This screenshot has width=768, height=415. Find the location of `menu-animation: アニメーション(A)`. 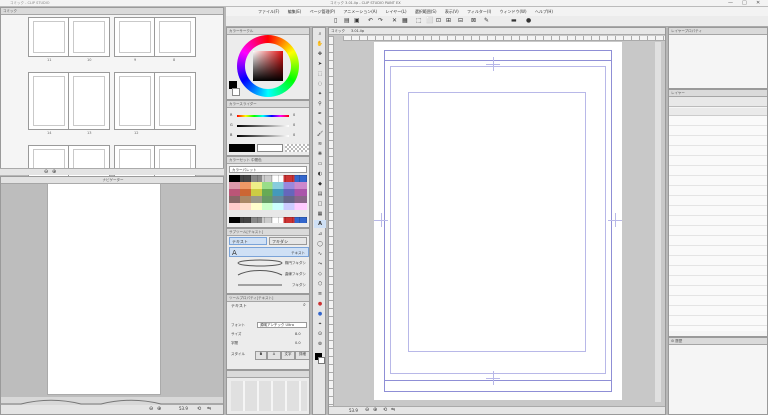

menu-animation: アニメーション(A) is located at coordinates (360, 11).